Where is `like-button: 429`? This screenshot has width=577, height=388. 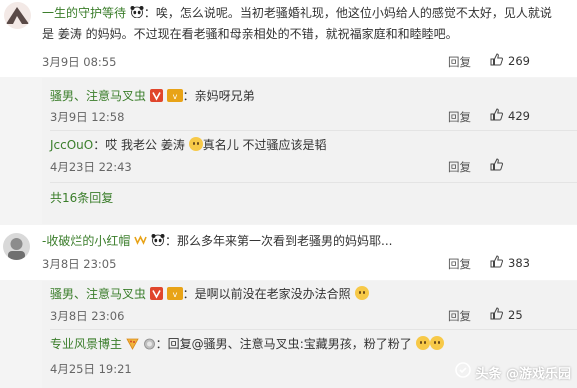 like-button: 429 is located at coordinates (510, 116).